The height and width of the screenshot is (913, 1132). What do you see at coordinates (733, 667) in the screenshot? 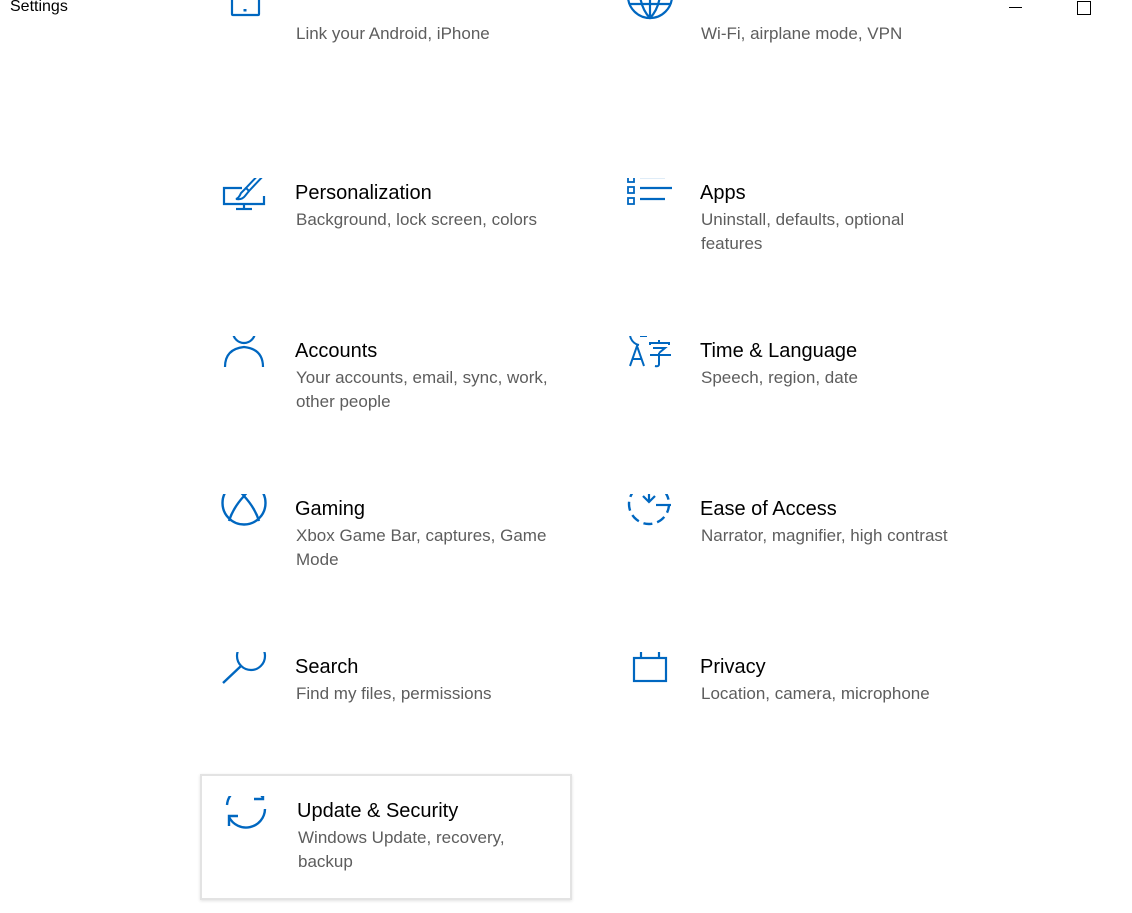
I see `tile-title: Privacy` at bounding box center [733, 667].